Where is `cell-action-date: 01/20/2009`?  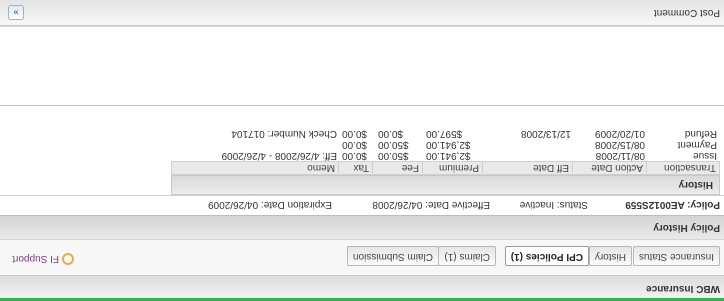
cell-action-date: 01/20/2009 is located at coordinates (619, 133).